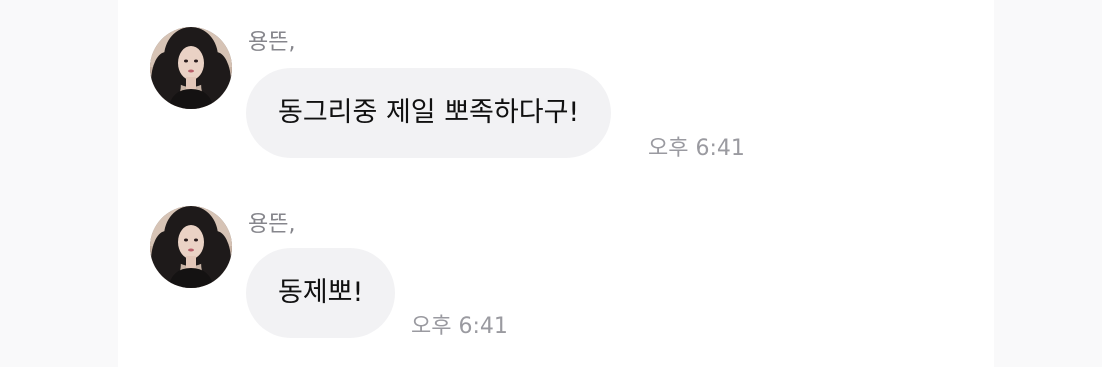  What do you see at coordinates (429, 113) in the screenshot?
I see `message-bubble: 동그리중 제일 뽀족하다구!` at bounding box center [429, 113].